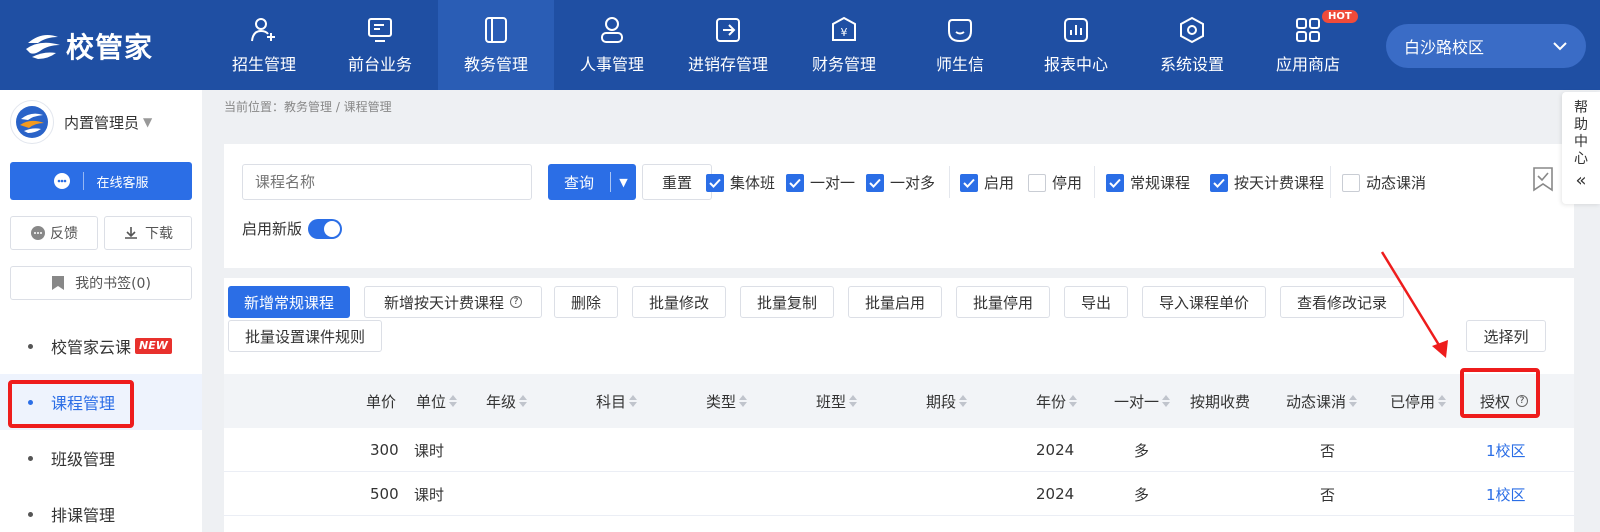 This screenshot has height=532, width=1600. What do you see at coordinates (1322, 401) in the screenshot?
I see `column-header-dynamic-consume: 动态课消` at bounding box center [1322, 401].